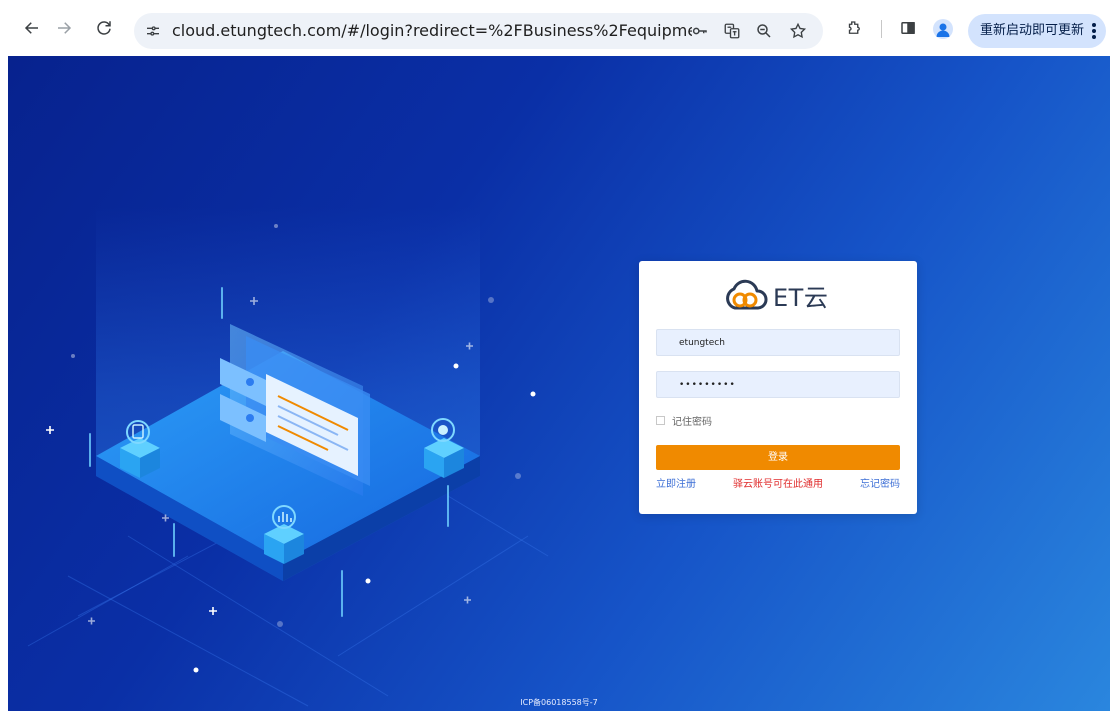 This screenshot has height=711, width=1110. Describe the element at coordinates (778, 384) in the screenshot. I see `password-input` at that location.